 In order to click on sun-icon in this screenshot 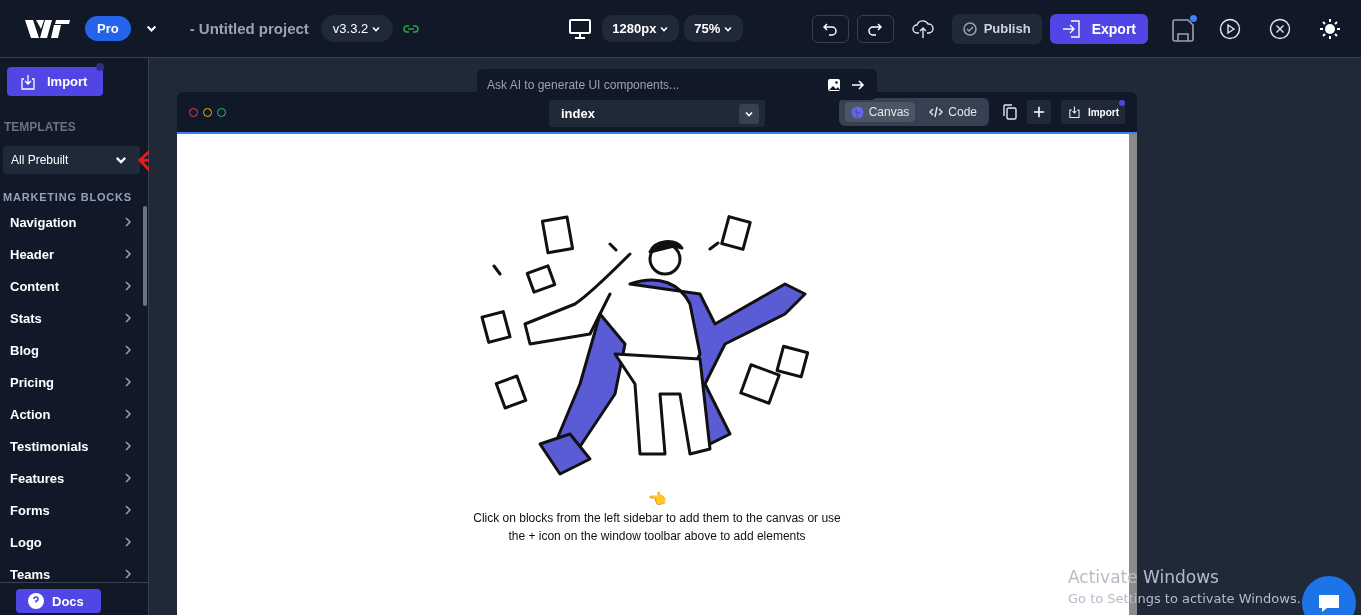, I will do `click(1330, 28)`.